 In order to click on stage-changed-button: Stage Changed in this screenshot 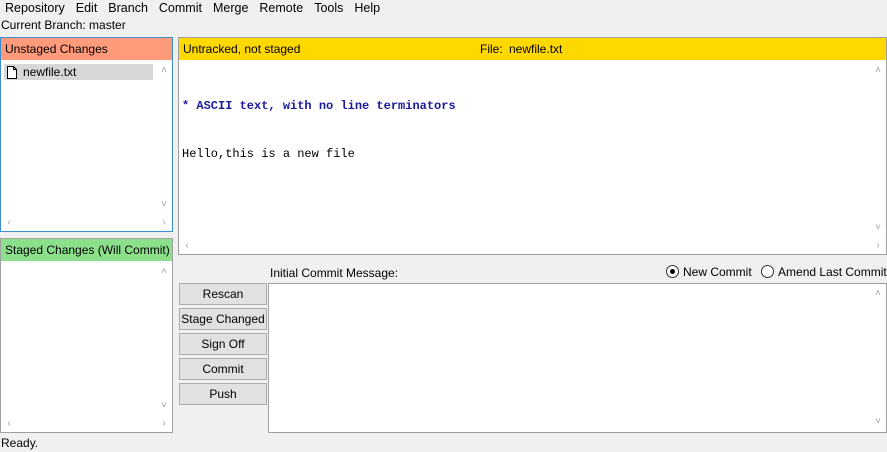, I will do `click(223, 319)`.